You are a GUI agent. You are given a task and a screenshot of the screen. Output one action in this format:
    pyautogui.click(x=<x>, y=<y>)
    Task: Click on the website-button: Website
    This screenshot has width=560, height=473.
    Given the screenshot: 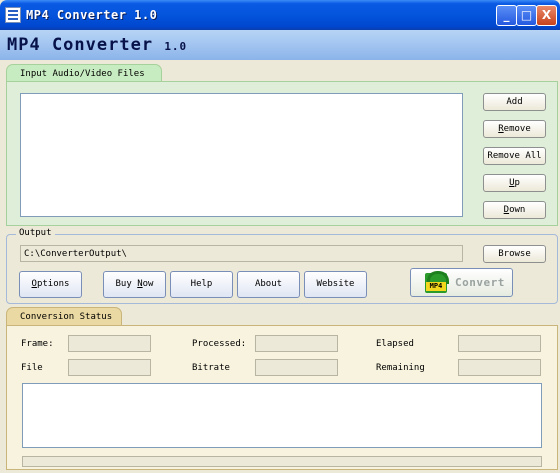 What is the action you would take?
    pyautogui.click(x=335, y=284)
    